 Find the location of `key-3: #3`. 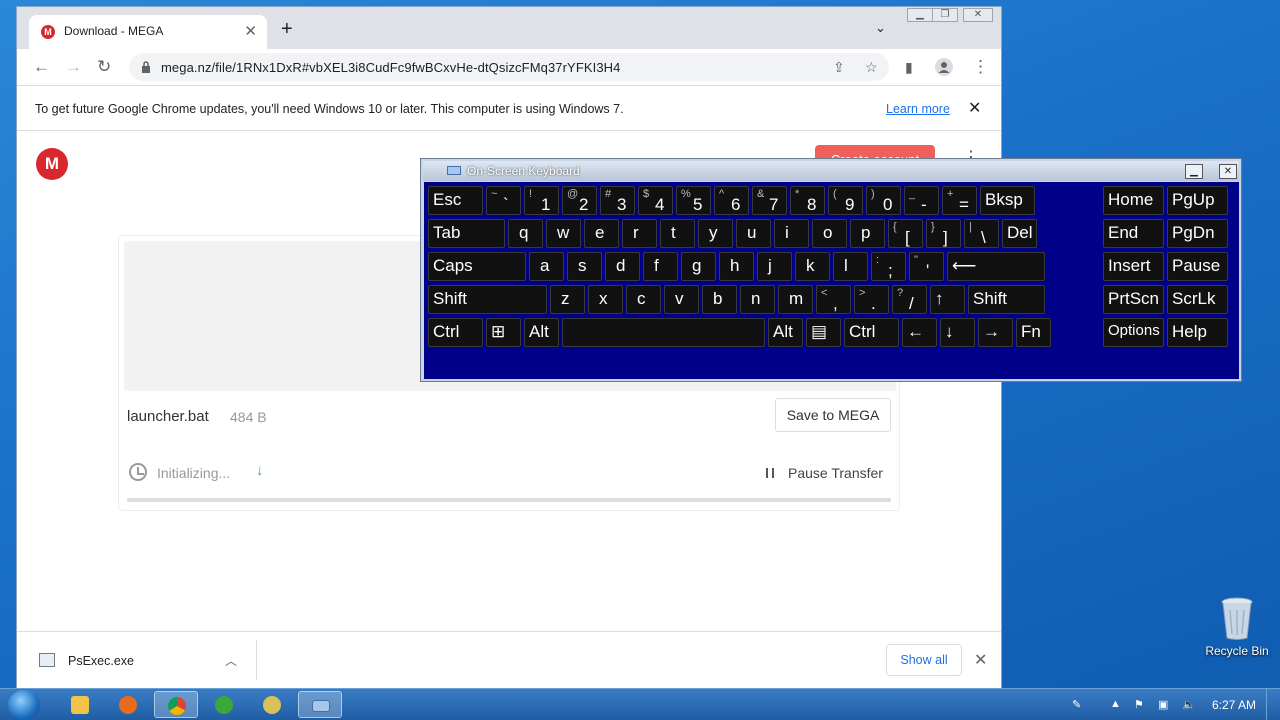

key-3: #3 is located at coordinates (617, 200).